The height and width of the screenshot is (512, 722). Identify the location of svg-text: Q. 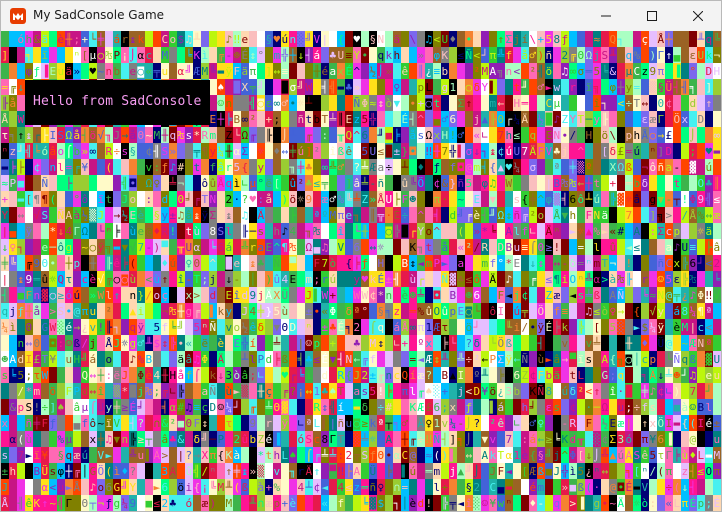
(61, 279).